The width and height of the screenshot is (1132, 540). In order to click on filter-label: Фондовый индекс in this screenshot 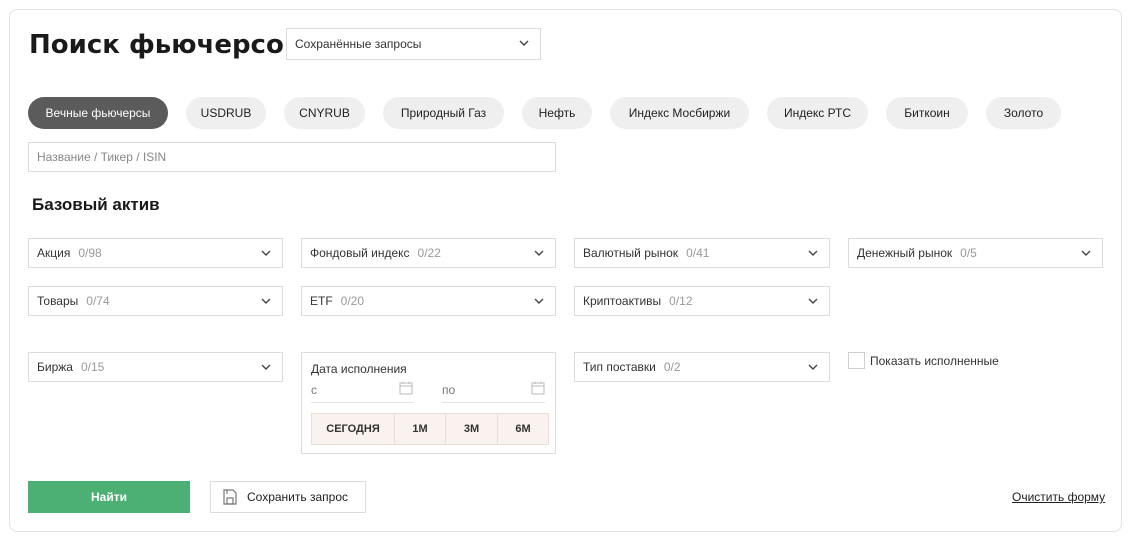, I will do `click(360, 253)`.